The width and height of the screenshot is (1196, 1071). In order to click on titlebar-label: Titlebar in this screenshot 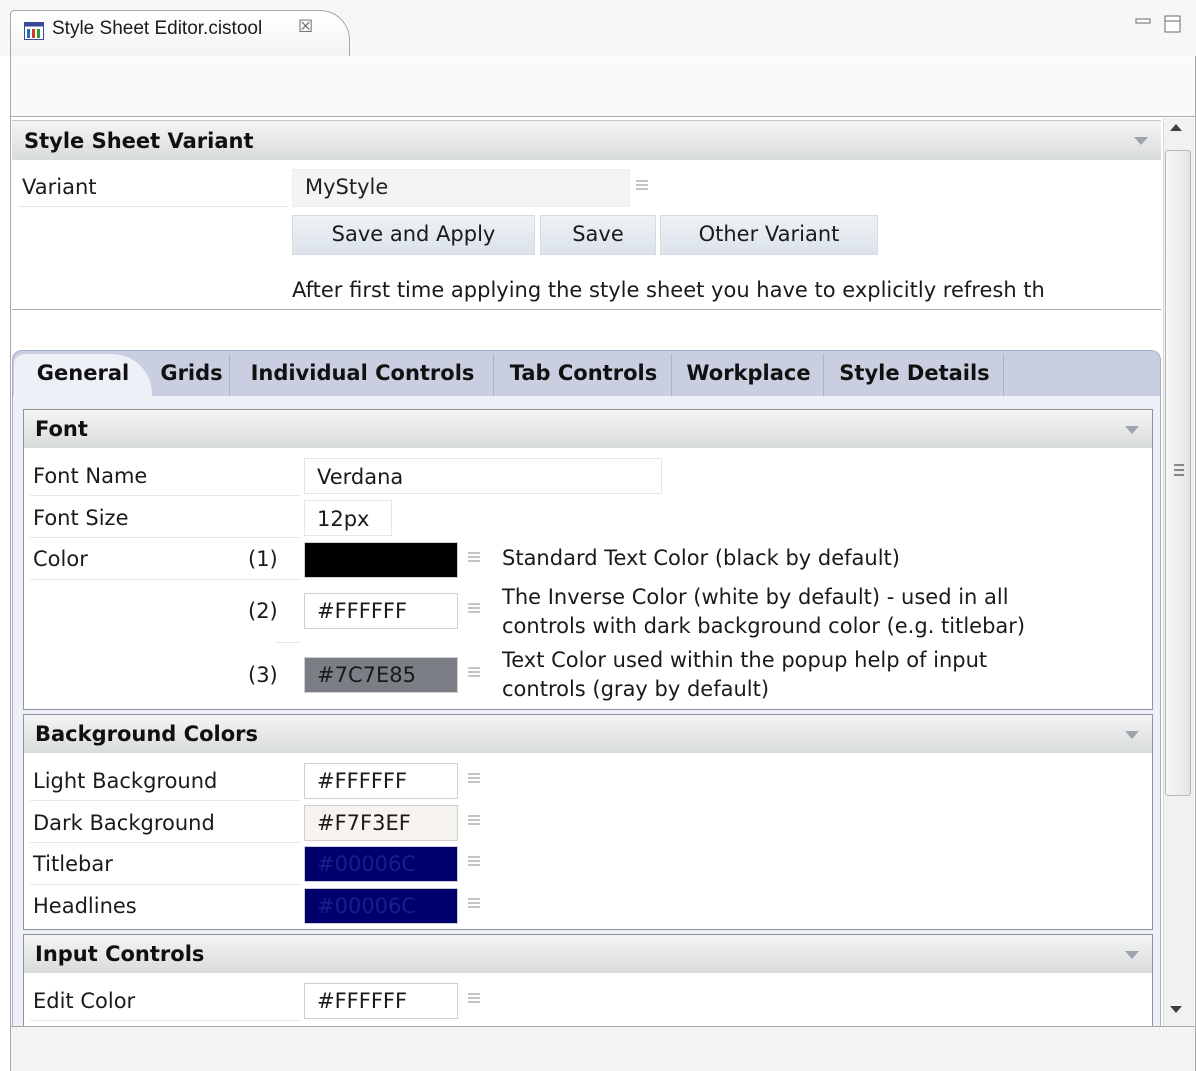, I will do `click(73, 864)`.